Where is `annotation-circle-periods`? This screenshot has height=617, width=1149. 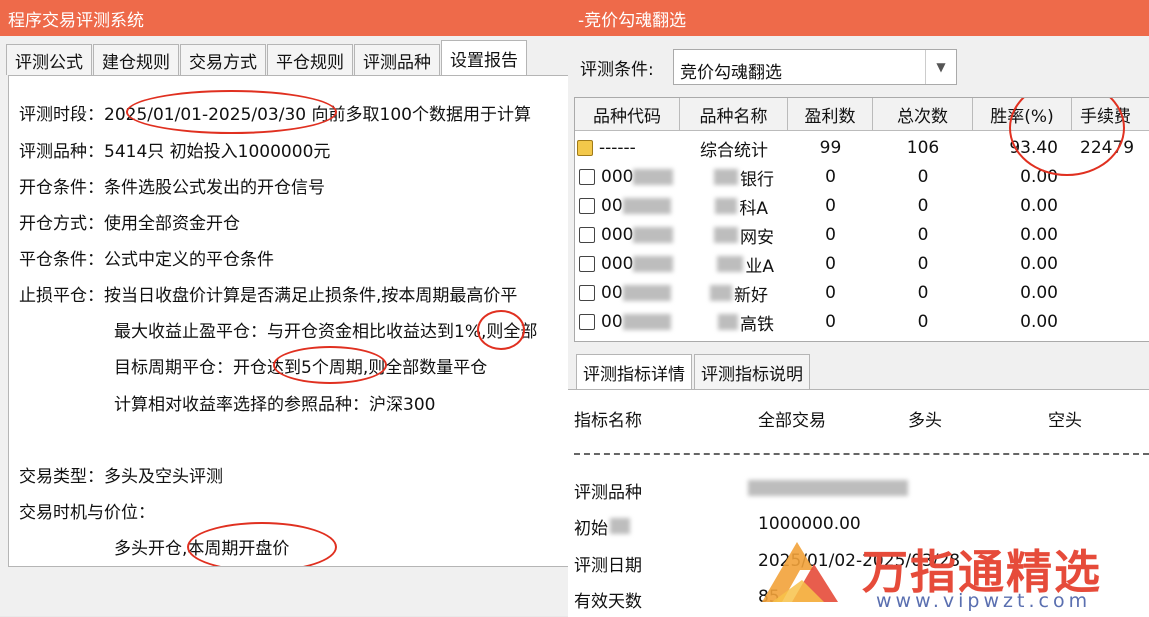
annotation-circle-periods is located at coordinates (330, 365).